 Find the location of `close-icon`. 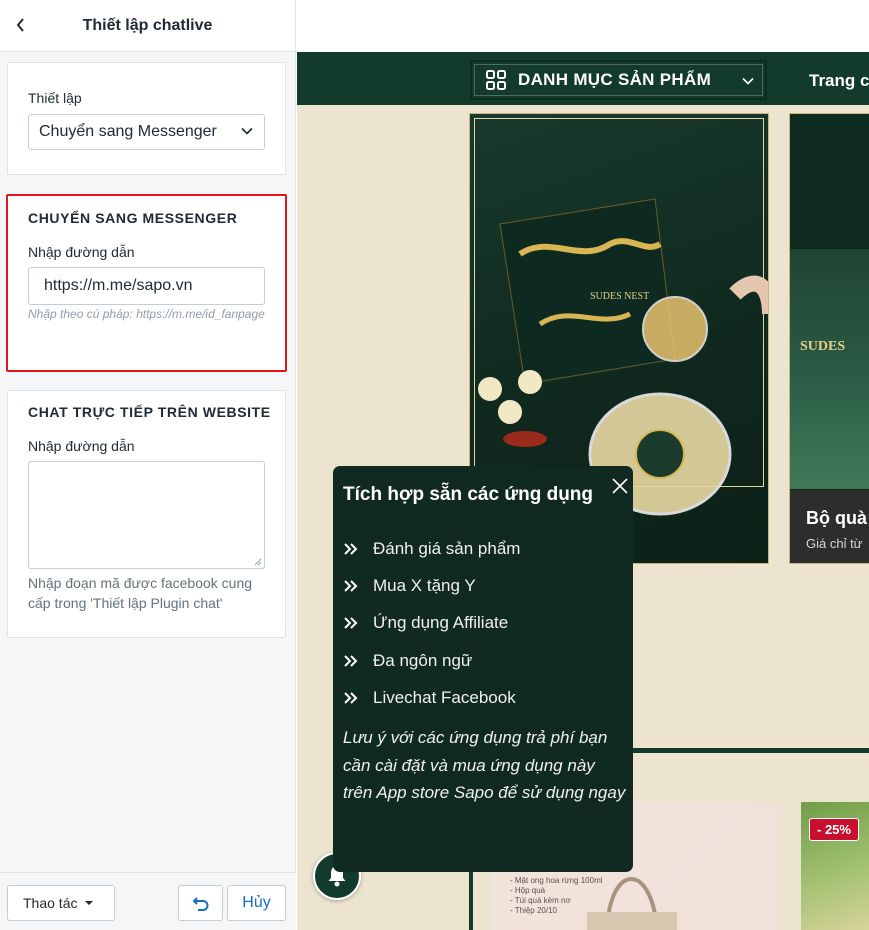

close-icon is located at coordinates (620, 486).